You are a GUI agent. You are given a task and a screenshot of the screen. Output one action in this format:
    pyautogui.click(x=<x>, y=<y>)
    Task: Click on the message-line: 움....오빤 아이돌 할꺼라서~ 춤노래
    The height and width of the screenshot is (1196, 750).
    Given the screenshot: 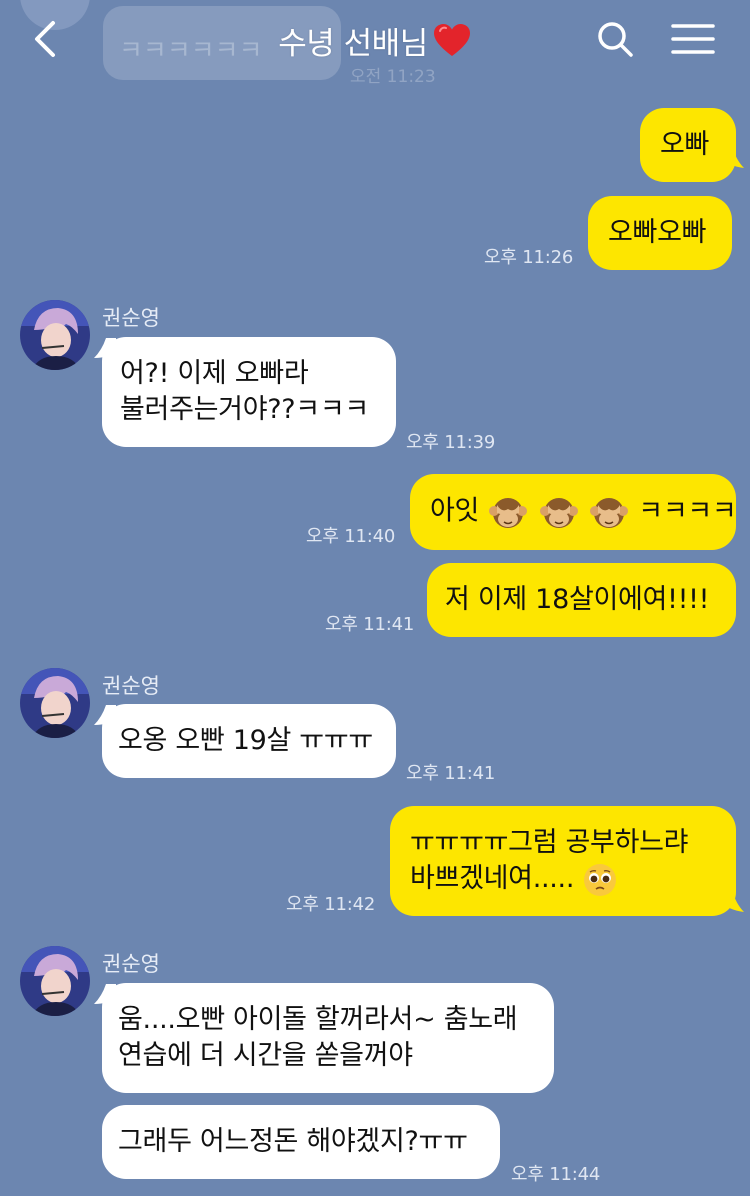 What is the action you would take?
    pyautogui.click(x=318, y=1019)
    